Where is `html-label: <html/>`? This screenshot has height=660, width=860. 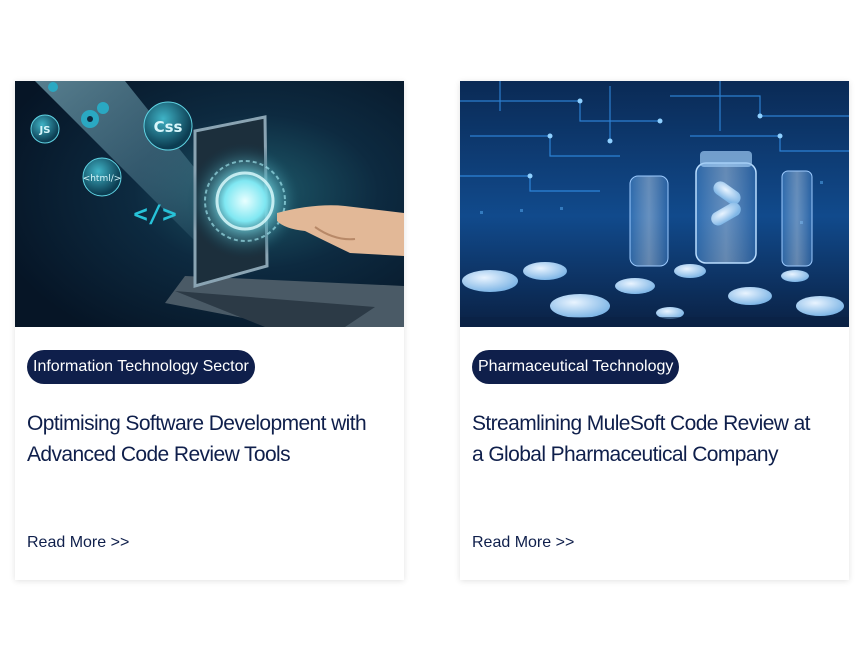
html-label: <html/> is located at coordinates (102, 179).